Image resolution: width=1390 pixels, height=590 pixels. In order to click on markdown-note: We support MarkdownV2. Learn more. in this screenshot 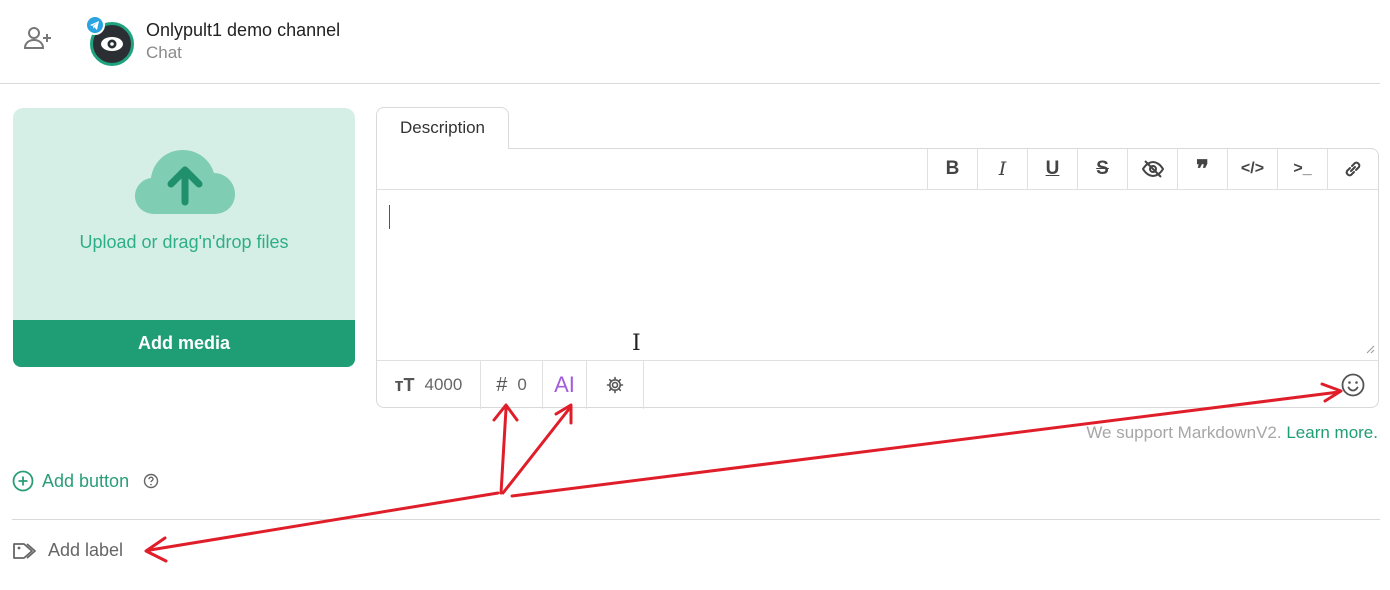, I will do `click(1232, 433)`.